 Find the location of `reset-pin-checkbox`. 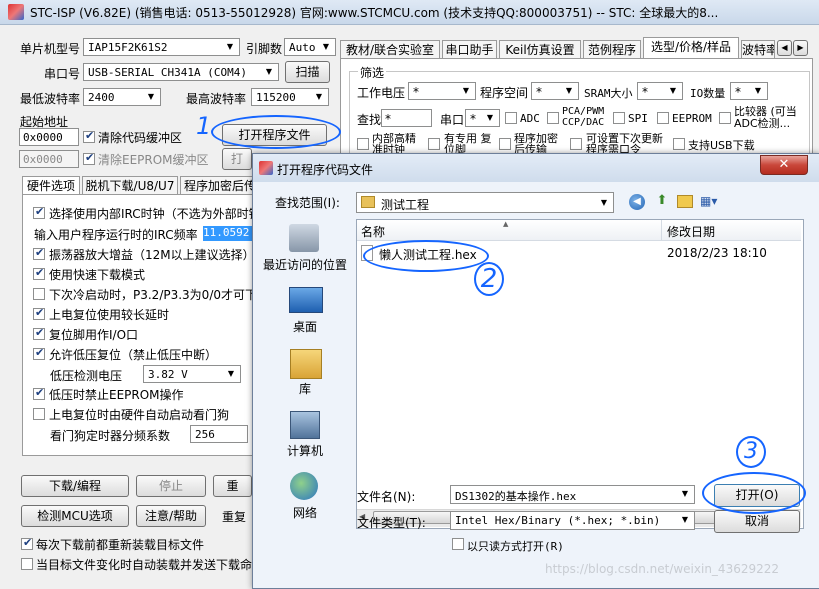

reset-pin-checkbox is located at coordinates (434, 144).